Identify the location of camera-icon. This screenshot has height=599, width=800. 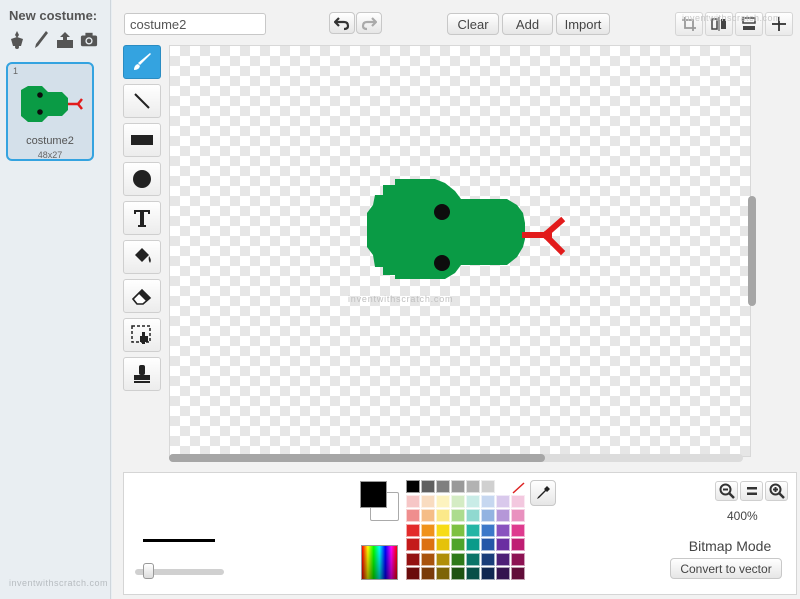
(89, 40).